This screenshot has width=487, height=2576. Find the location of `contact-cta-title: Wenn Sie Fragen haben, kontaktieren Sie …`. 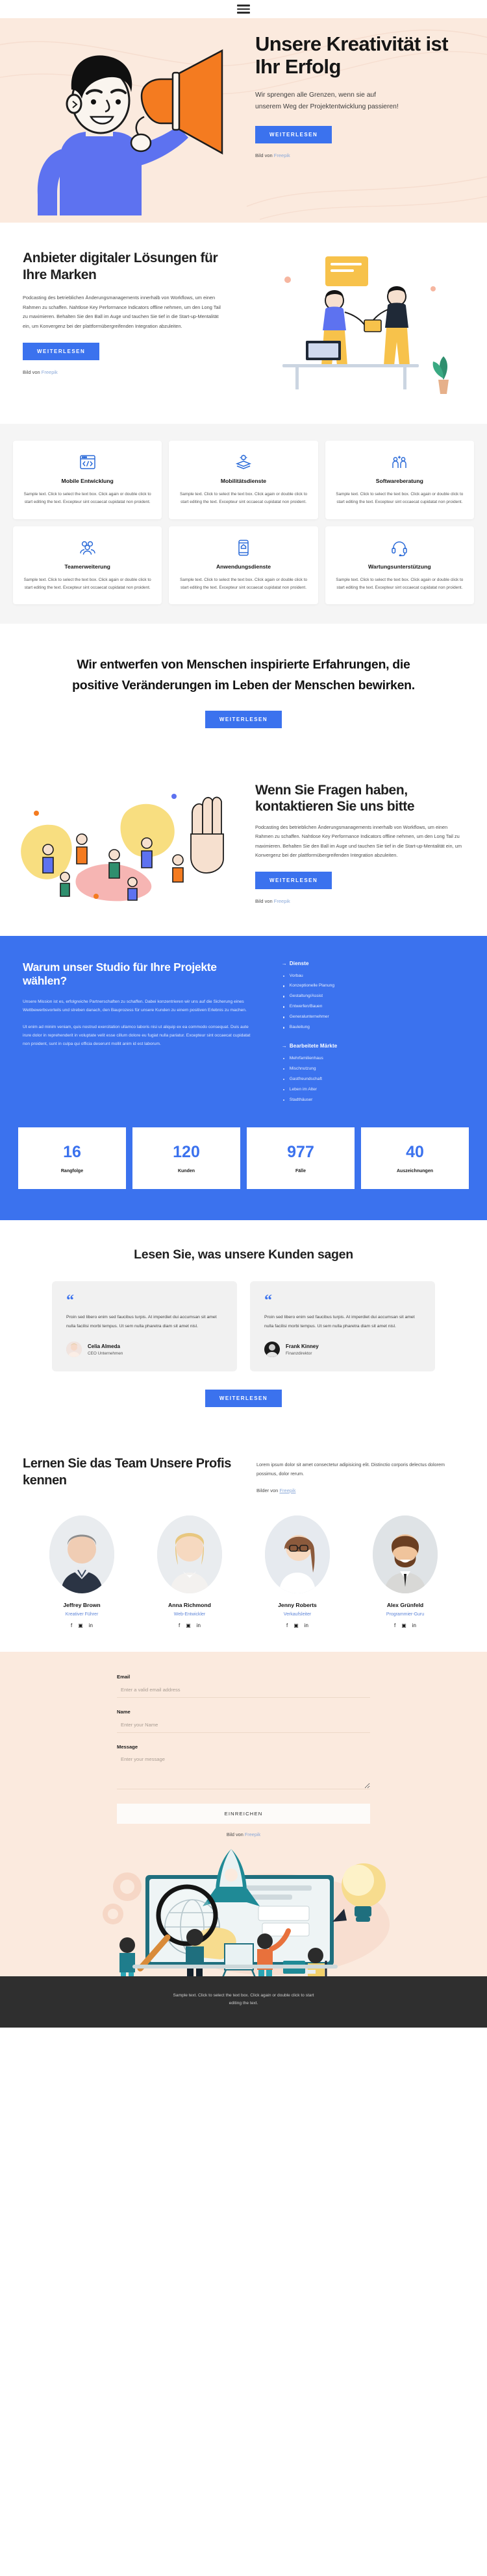

contact-cta-title: Wenn Sie Fragen haben, kontaktieren Sie … is located at coordinates (335, 798).